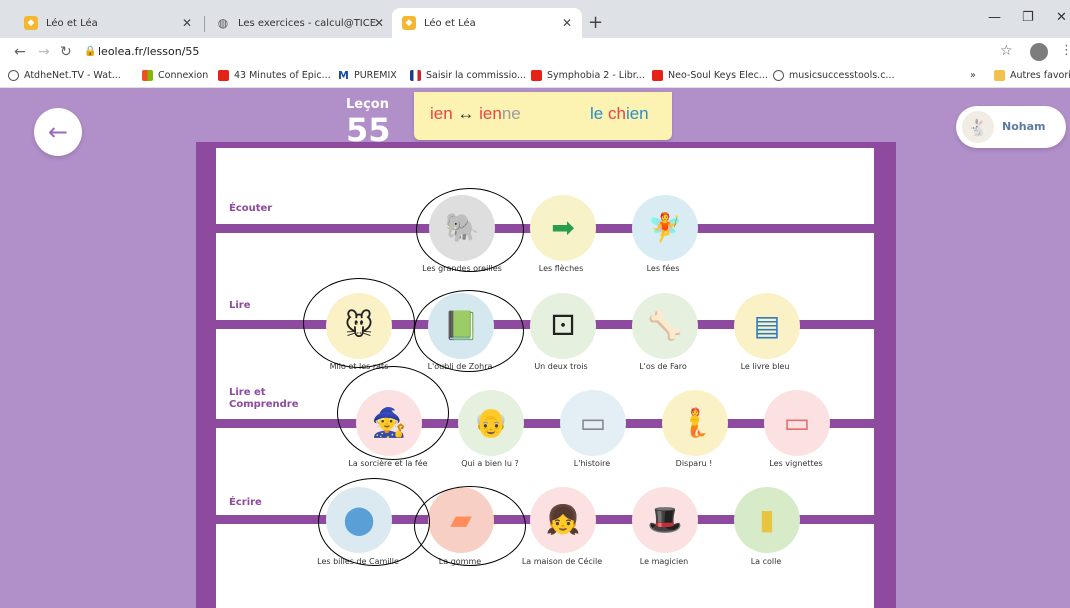 This screenshot has height=608, width=1070. Describe the element at coordinates (359, 326) in the screenshot. I see `activity-milo-et-les-rats: 🐭` at that location.